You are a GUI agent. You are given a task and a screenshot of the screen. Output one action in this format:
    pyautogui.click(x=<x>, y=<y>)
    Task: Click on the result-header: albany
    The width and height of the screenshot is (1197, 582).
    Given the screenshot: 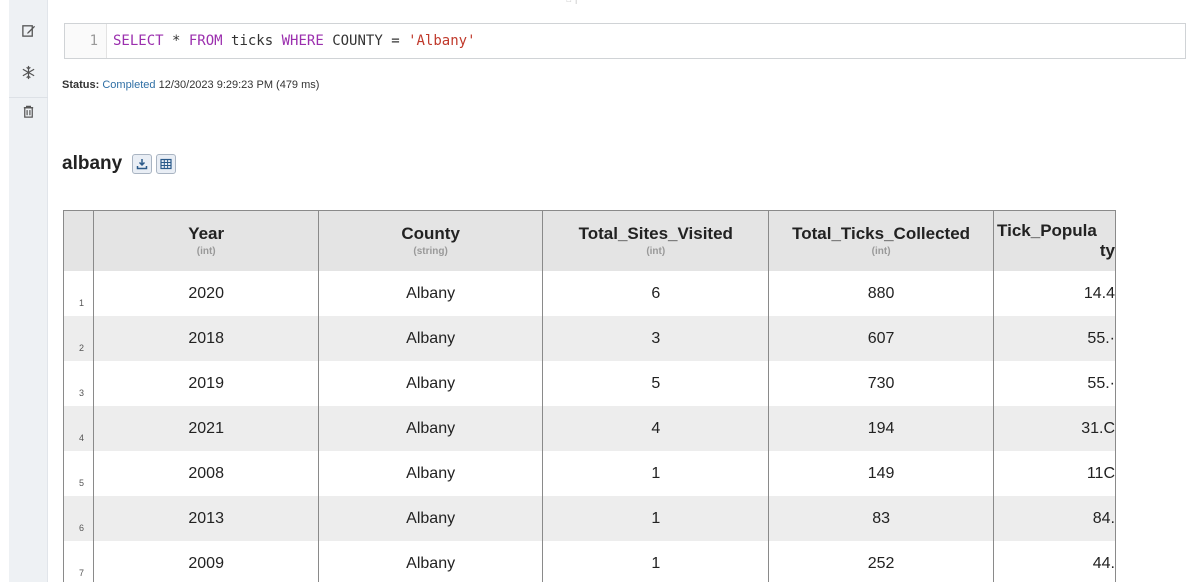 What is the action you would take?
    pyautogui.click(x=121, y=164)
    